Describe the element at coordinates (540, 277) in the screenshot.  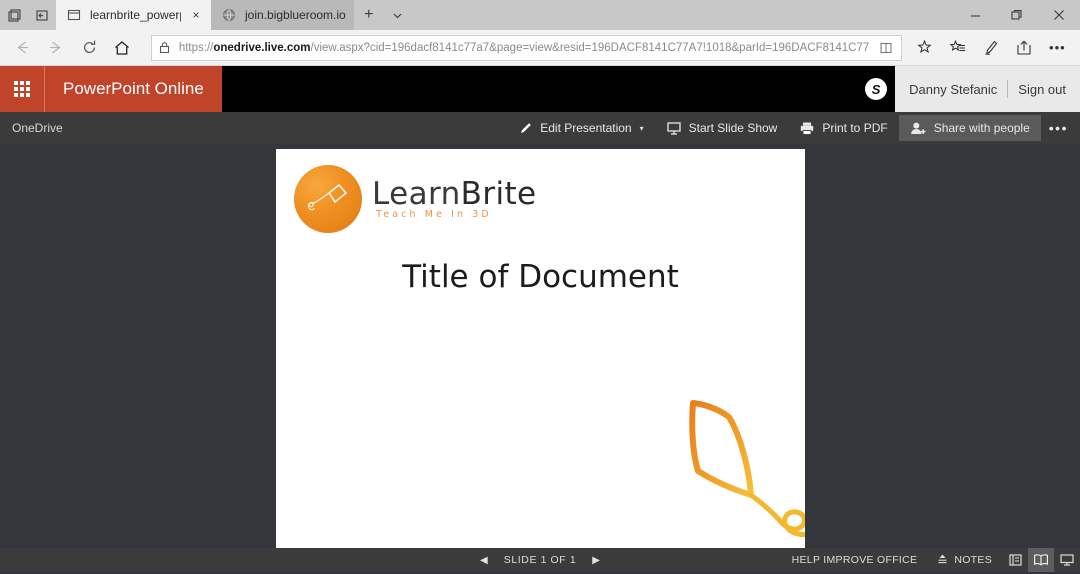
I see `slide-title: Title of Document` at that location.